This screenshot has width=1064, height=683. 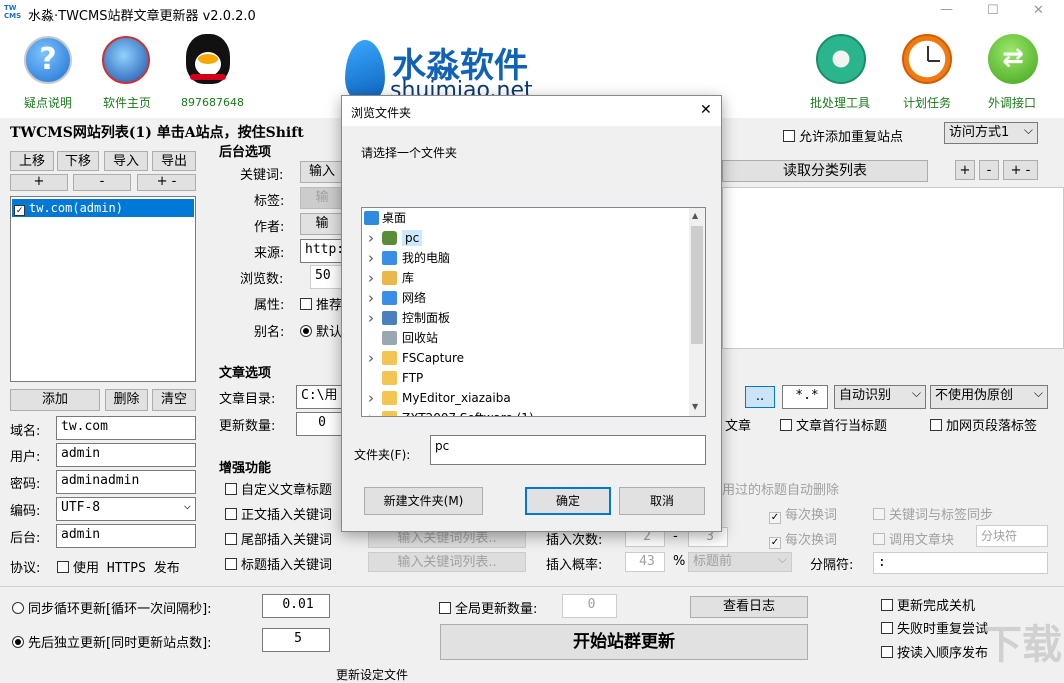 I want to click on tree-item: › MyEditor_xiazaiba, so click(x=525, y=398).